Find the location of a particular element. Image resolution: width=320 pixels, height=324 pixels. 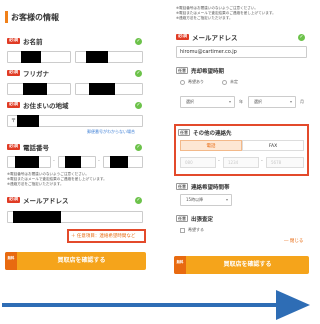

arrow-right-icon is located at coordinates (156, 305).